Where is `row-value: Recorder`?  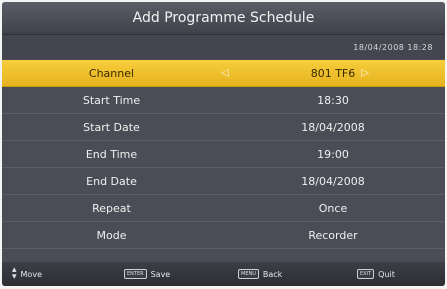 row-value: Recorder is located at coordinates (333, 235).